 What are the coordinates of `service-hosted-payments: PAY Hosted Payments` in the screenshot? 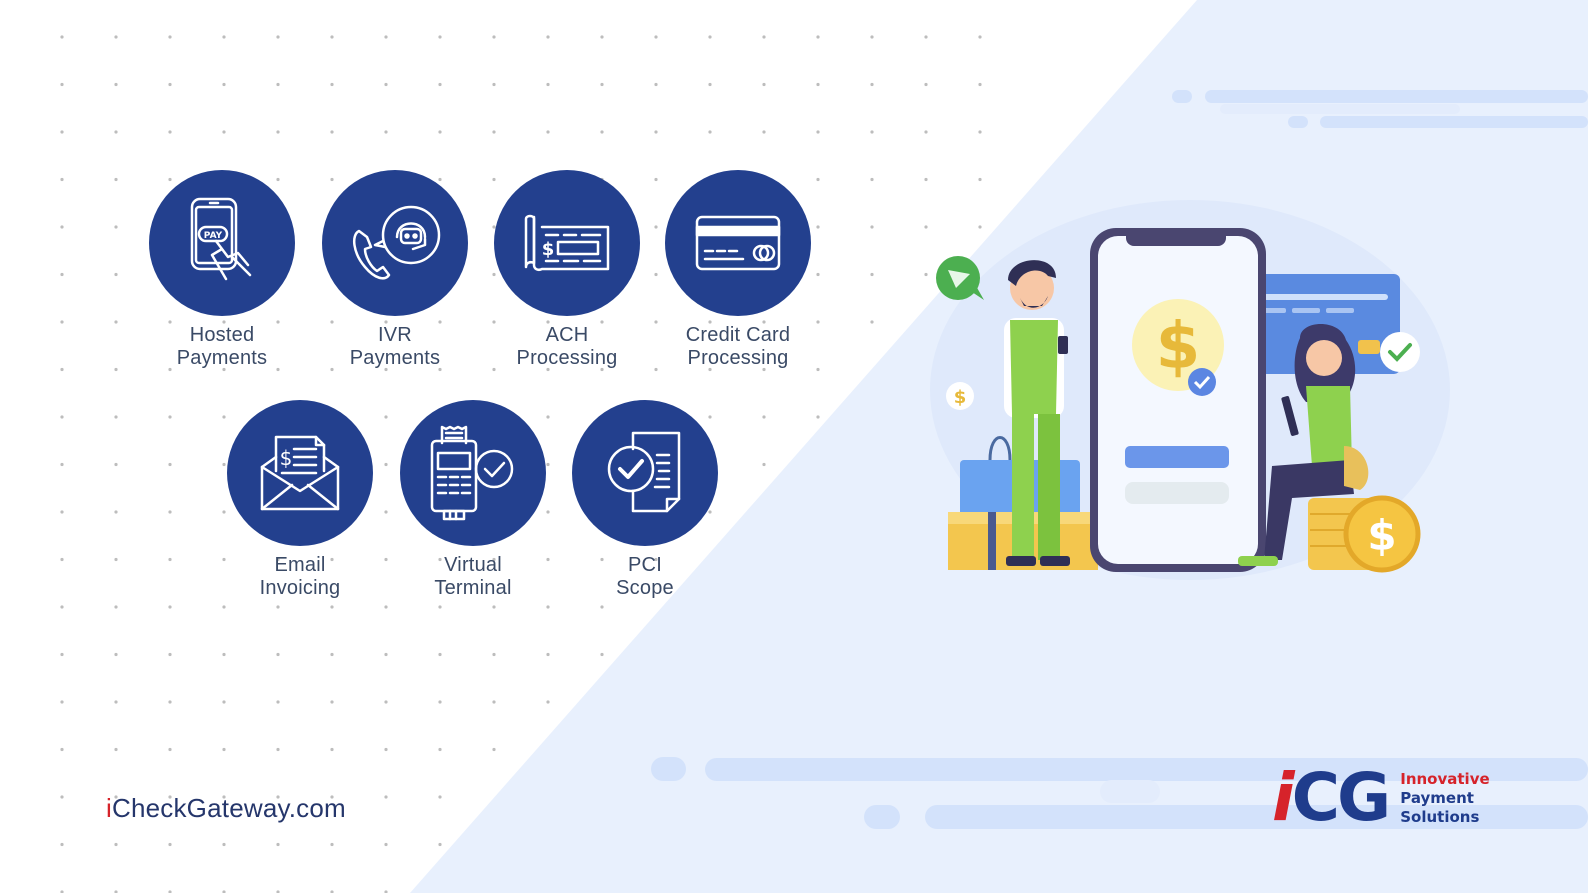 It's located at (222, 270).